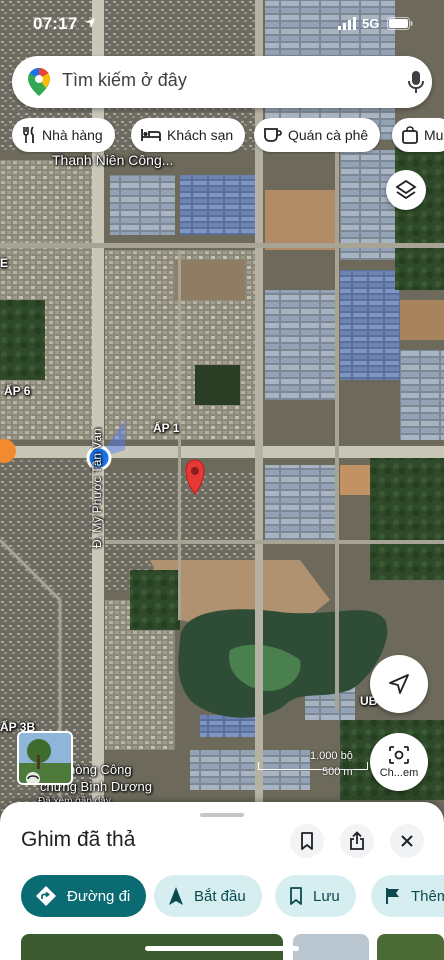 This screenshot has width=444, height=960. I want to click on directions-button: Đường đi, so click(84, 896).